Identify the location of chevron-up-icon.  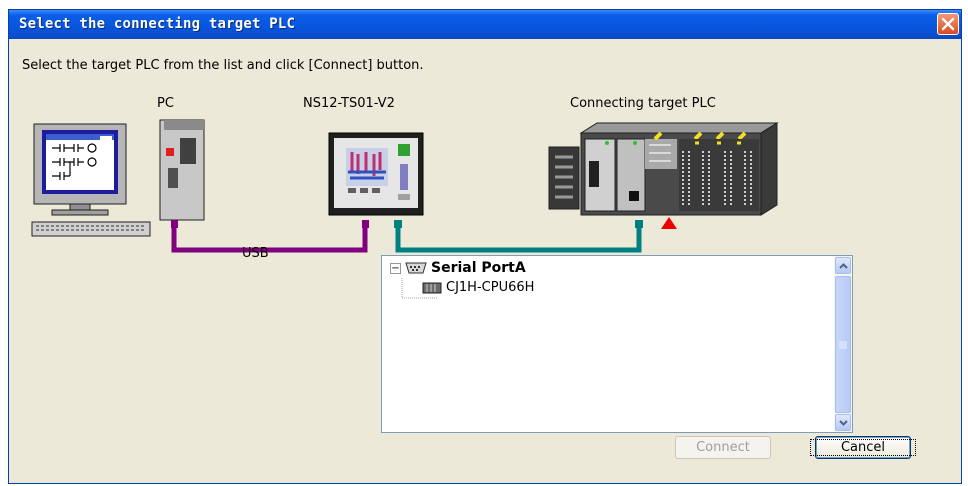
(843, 265).